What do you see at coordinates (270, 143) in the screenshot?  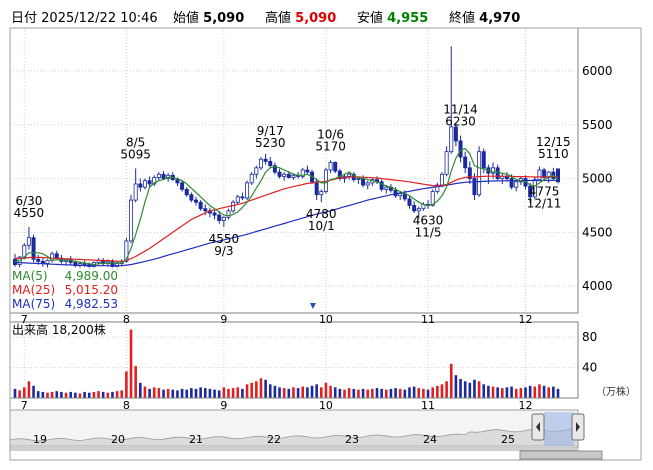 I see `annotation-price: 5230` at bounding box center [270, 143].